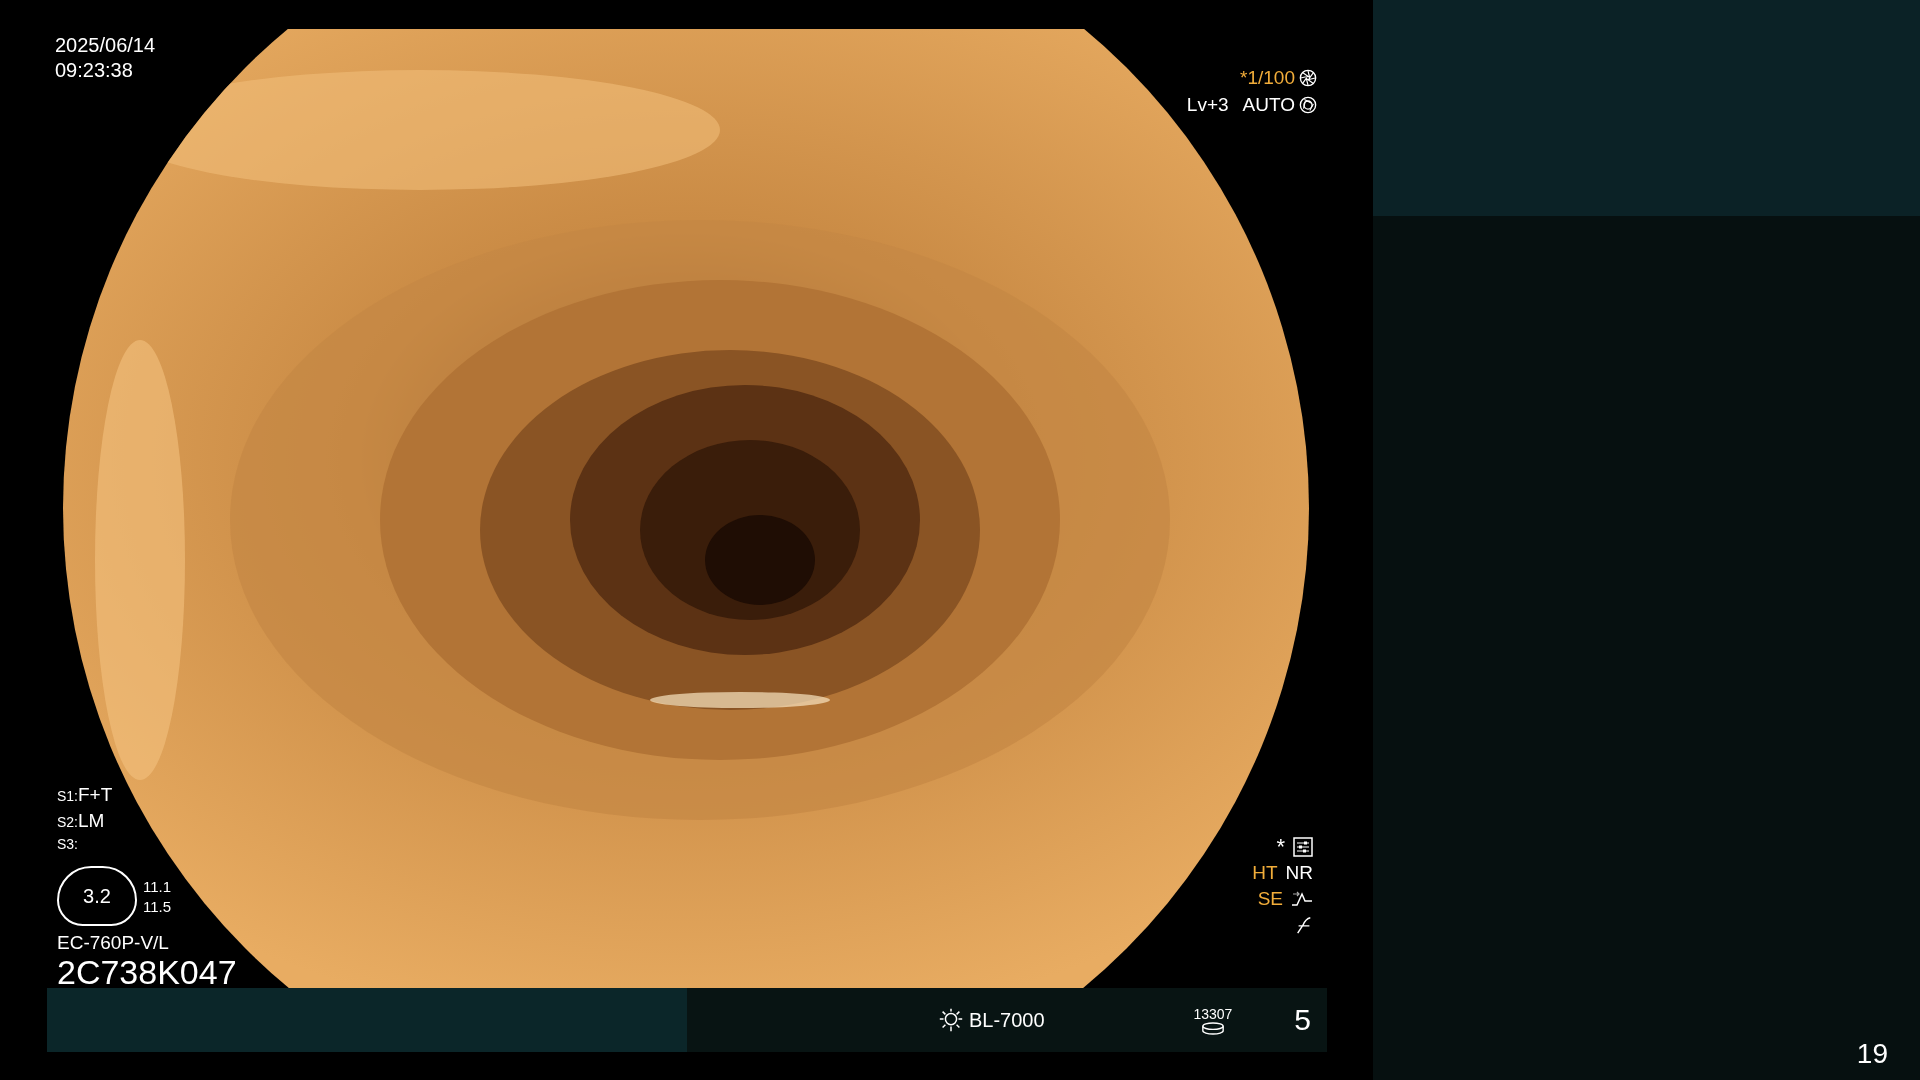 Image resolution: width=1920 pixels, height=1080 pixels. Describe the element at coordinates (1213, 1013) in the screenshot. I see `counter-text: 13307` at that location.